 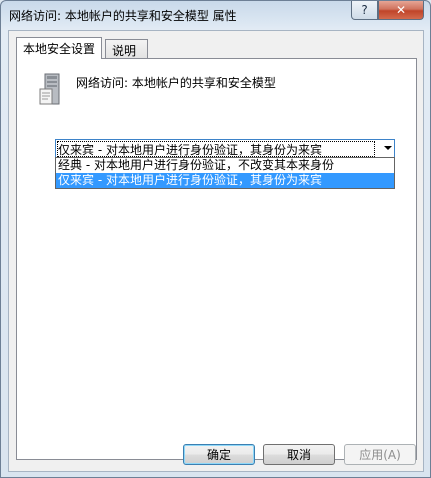 I want to click on policy-name: 网络访问: 本地帐户的共享和安全模型, so click(x=176, y=83).